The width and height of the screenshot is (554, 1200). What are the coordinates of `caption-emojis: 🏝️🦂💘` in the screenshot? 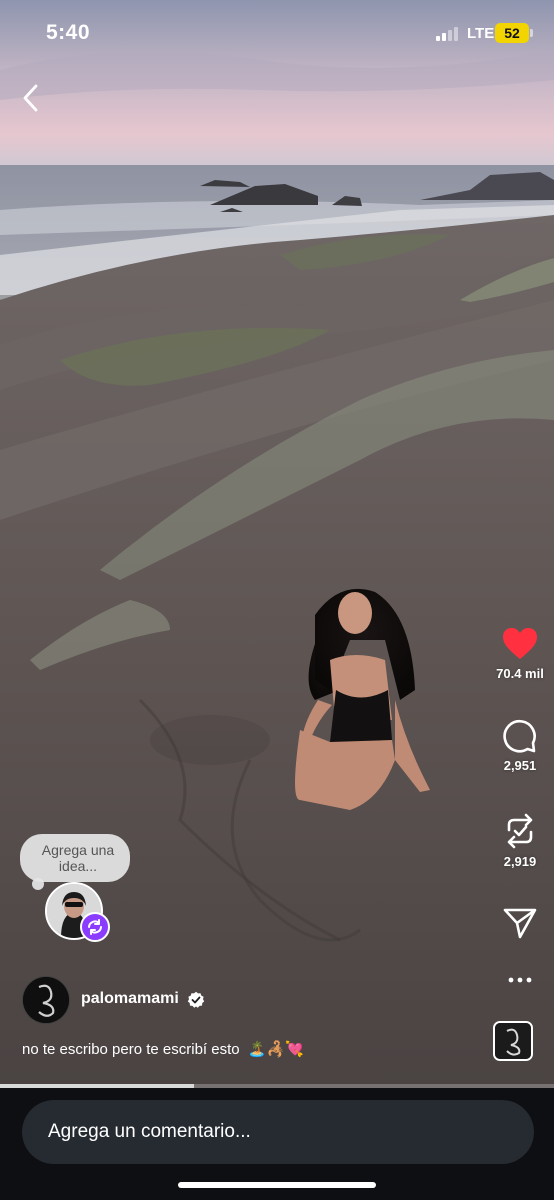 It's located at (275, 1049).